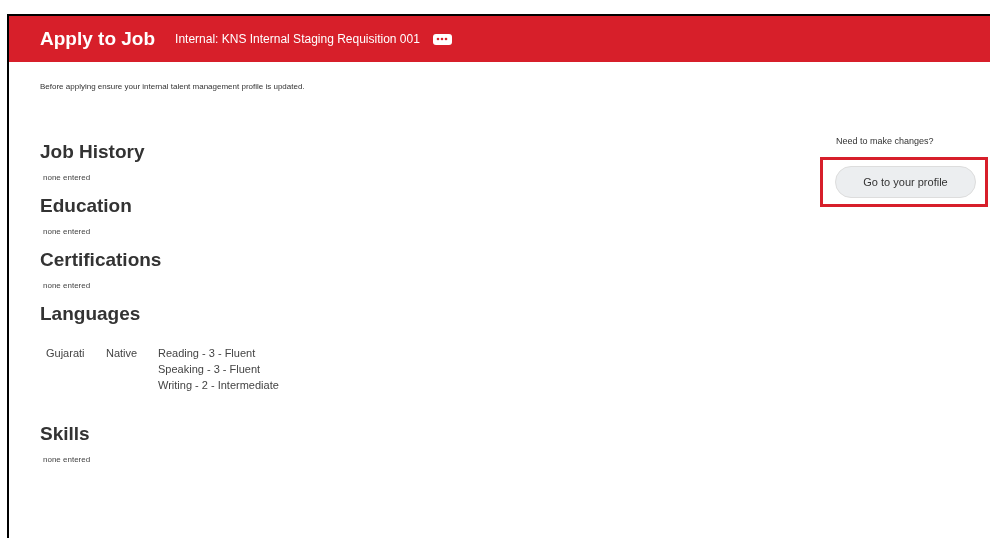 The height and width of the screenshot is (538, 1003). Describe the element at coordinates (101, 260) in the screenshot. I see `section-heading: Certifications` at that location.